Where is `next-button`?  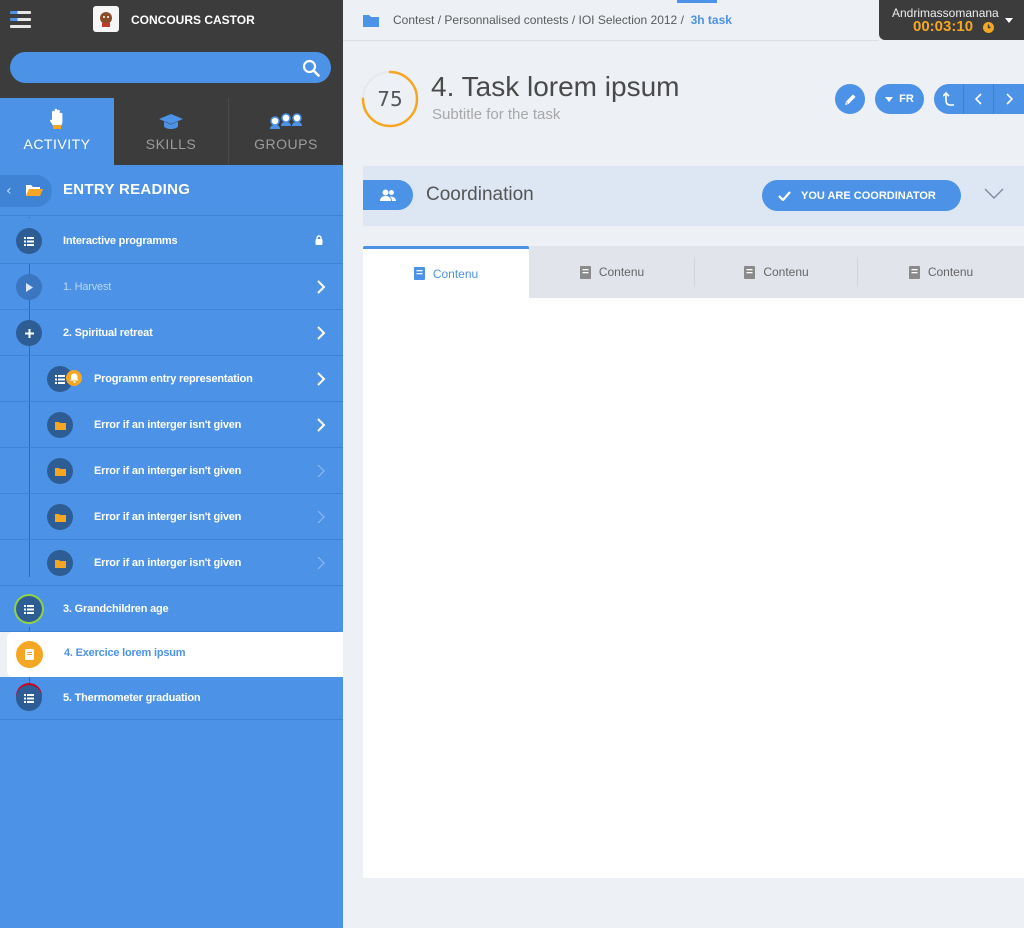
next-button is located at coordinates (1009, 99).